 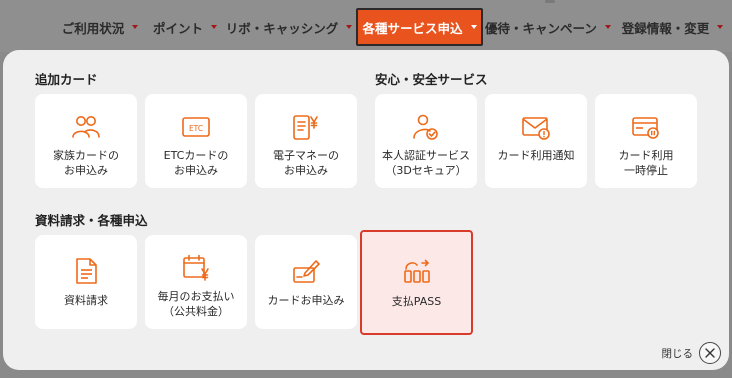 I want to click on close-button, so click(x=710, y=353).